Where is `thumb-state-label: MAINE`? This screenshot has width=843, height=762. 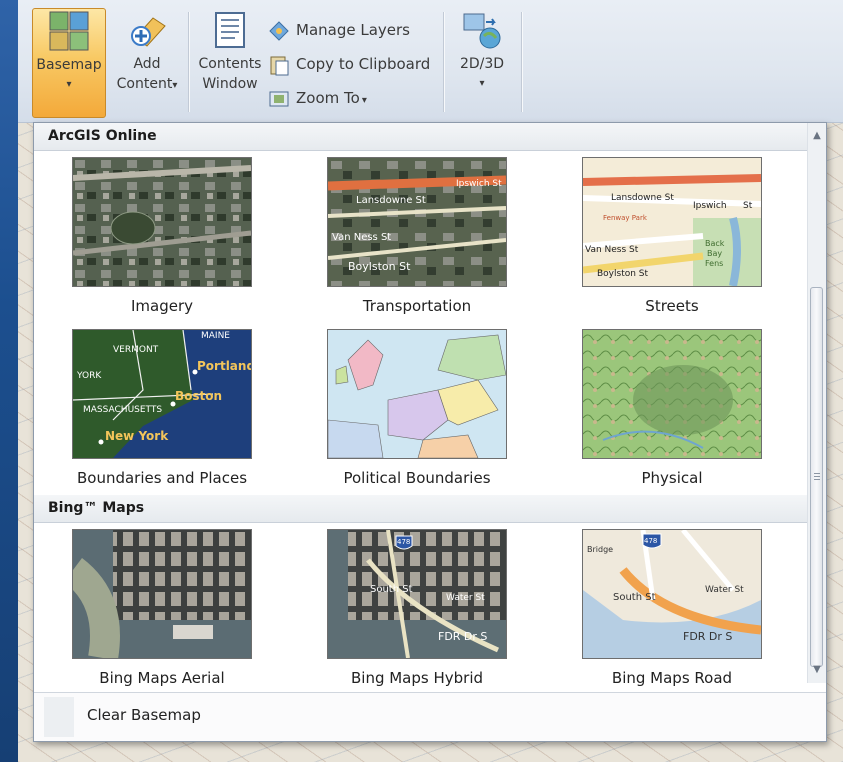
thumb-state-label: MAINE is located at coordinates (215, 336).